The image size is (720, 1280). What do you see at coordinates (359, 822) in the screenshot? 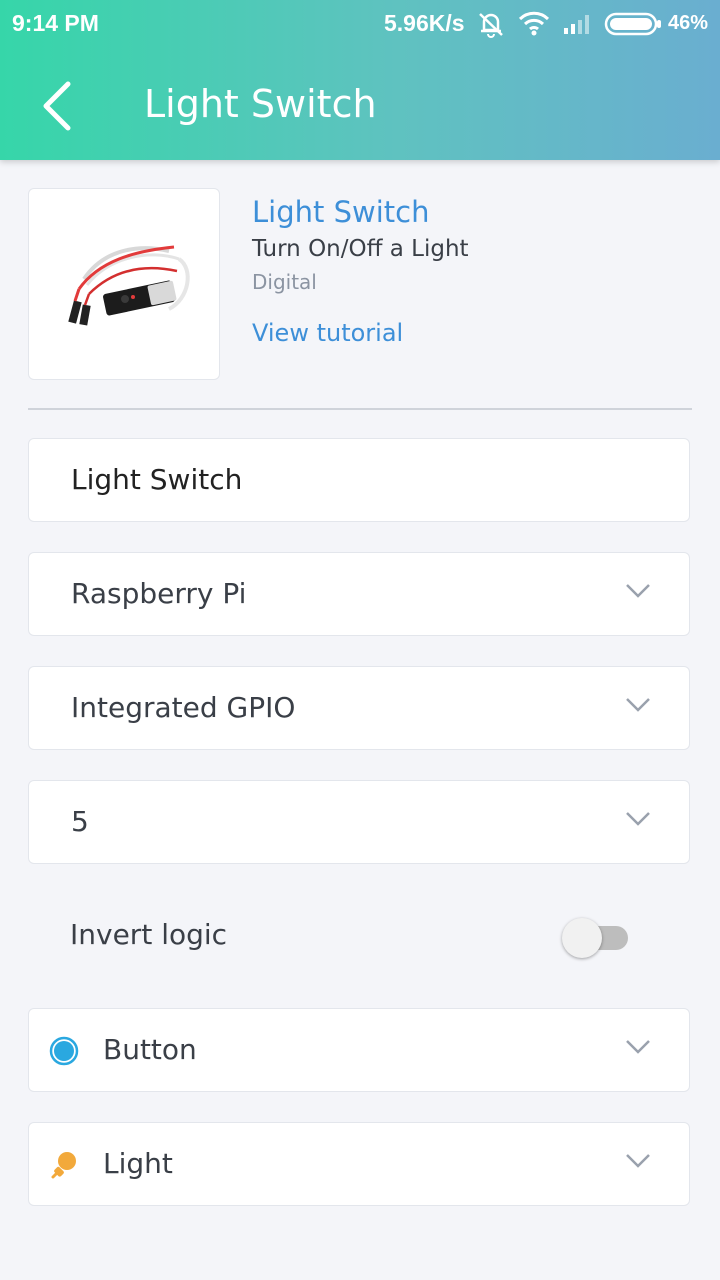
I see `pin-select: 5` at bounding box center [359, 822].